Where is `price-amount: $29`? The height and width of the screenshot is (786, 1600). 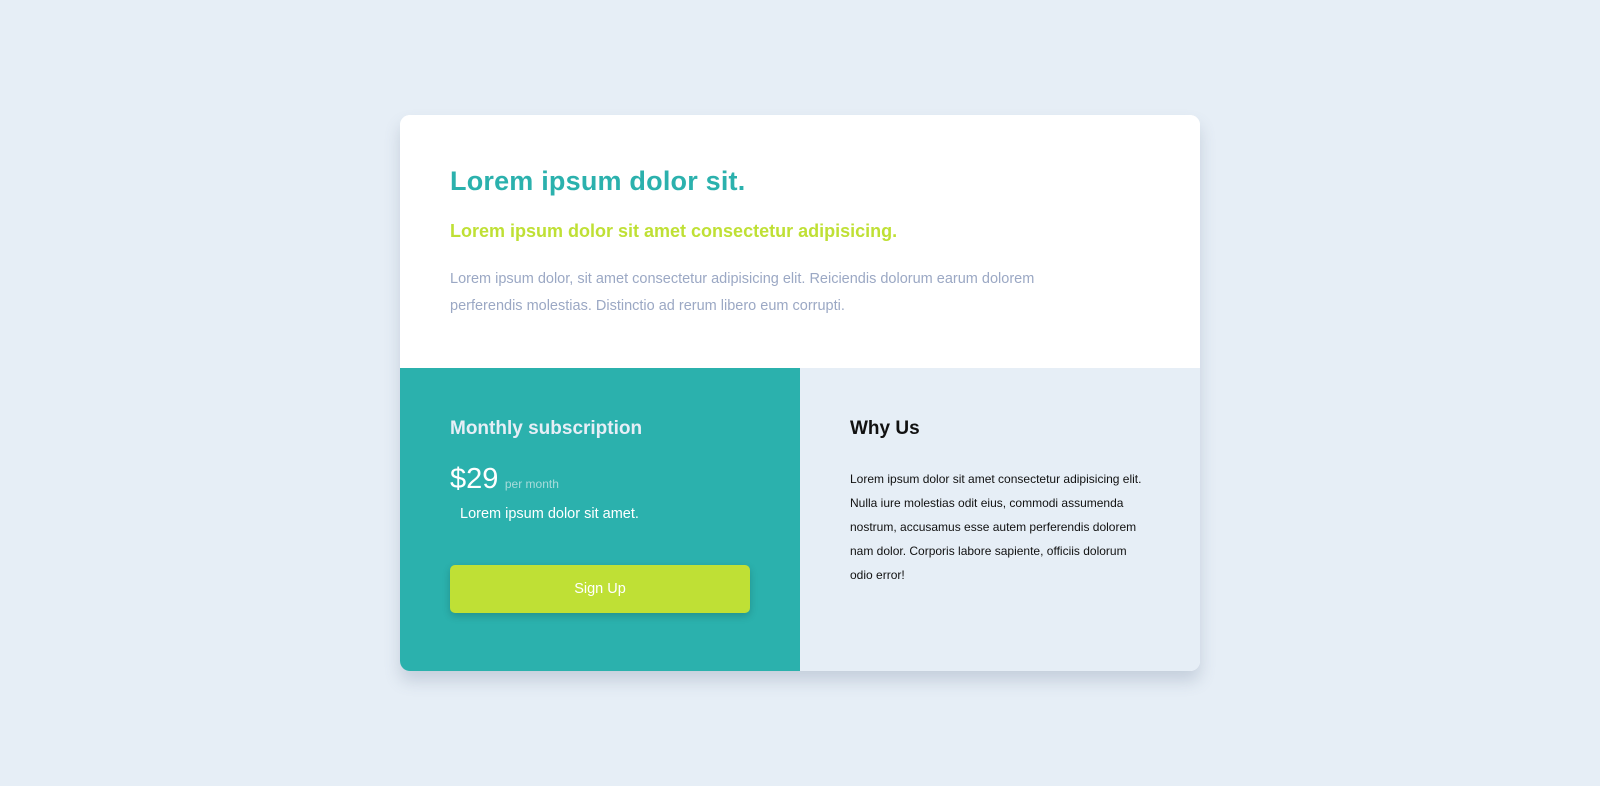 price-amount: $29 is located at coordinates (474, 479).